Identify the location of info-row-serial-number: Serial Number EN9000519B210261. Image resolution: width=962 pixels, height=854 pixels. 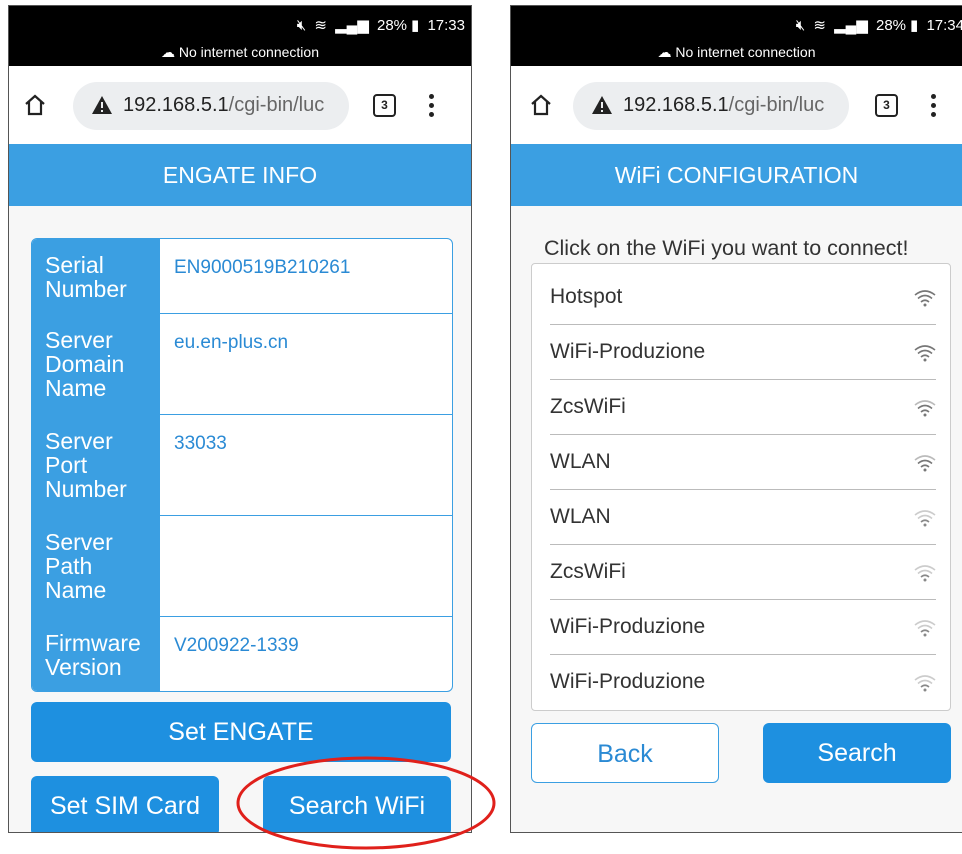
(242, 276).